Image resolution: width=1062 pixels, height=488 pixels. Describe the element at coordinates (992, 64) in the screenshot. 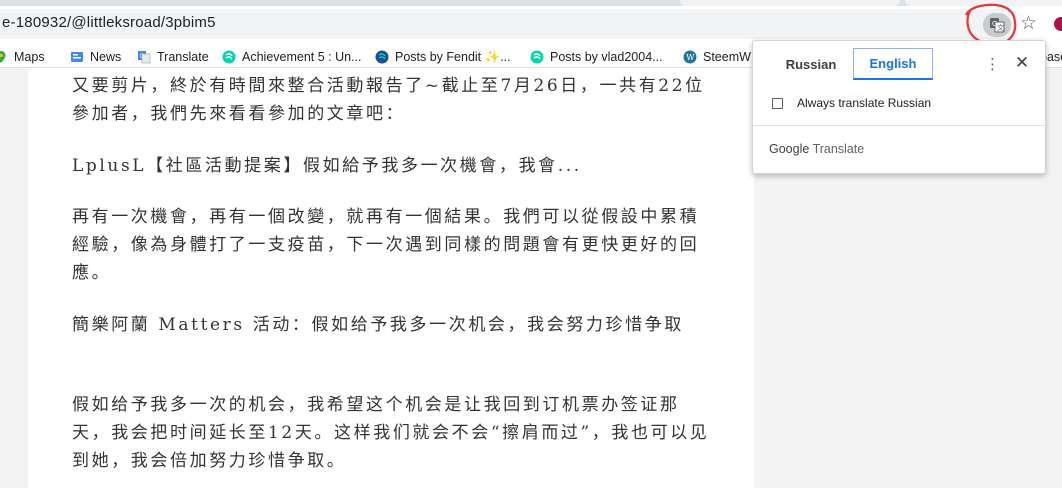

I see `more-options-icon: ⋮` at that location.